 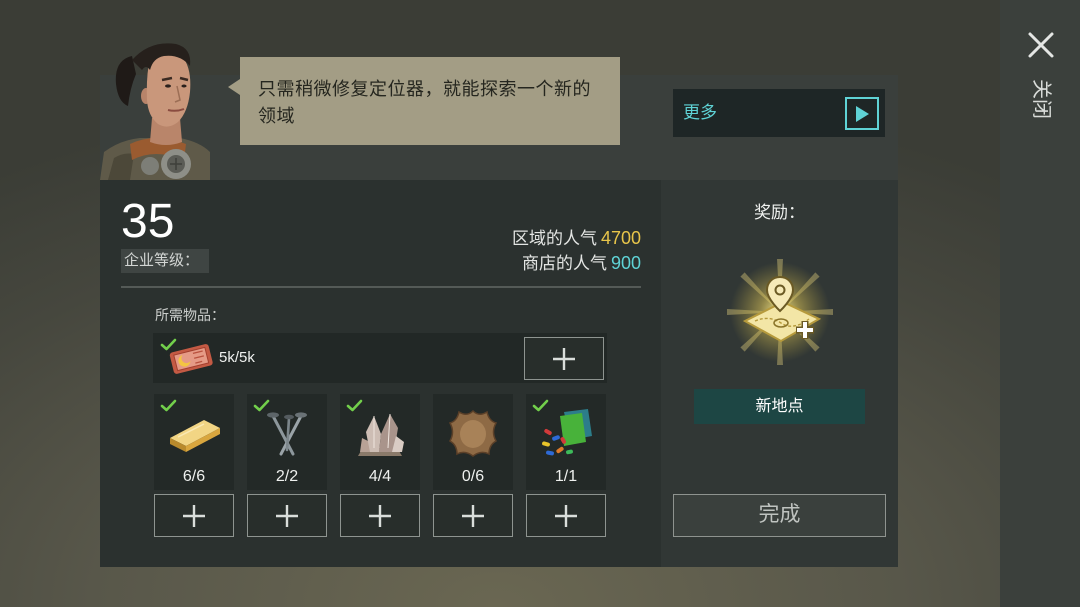 What do you see at coordinates (700, 113) in the screenshot?
I see `more-label: 更多` at bounding box center [700, 113].